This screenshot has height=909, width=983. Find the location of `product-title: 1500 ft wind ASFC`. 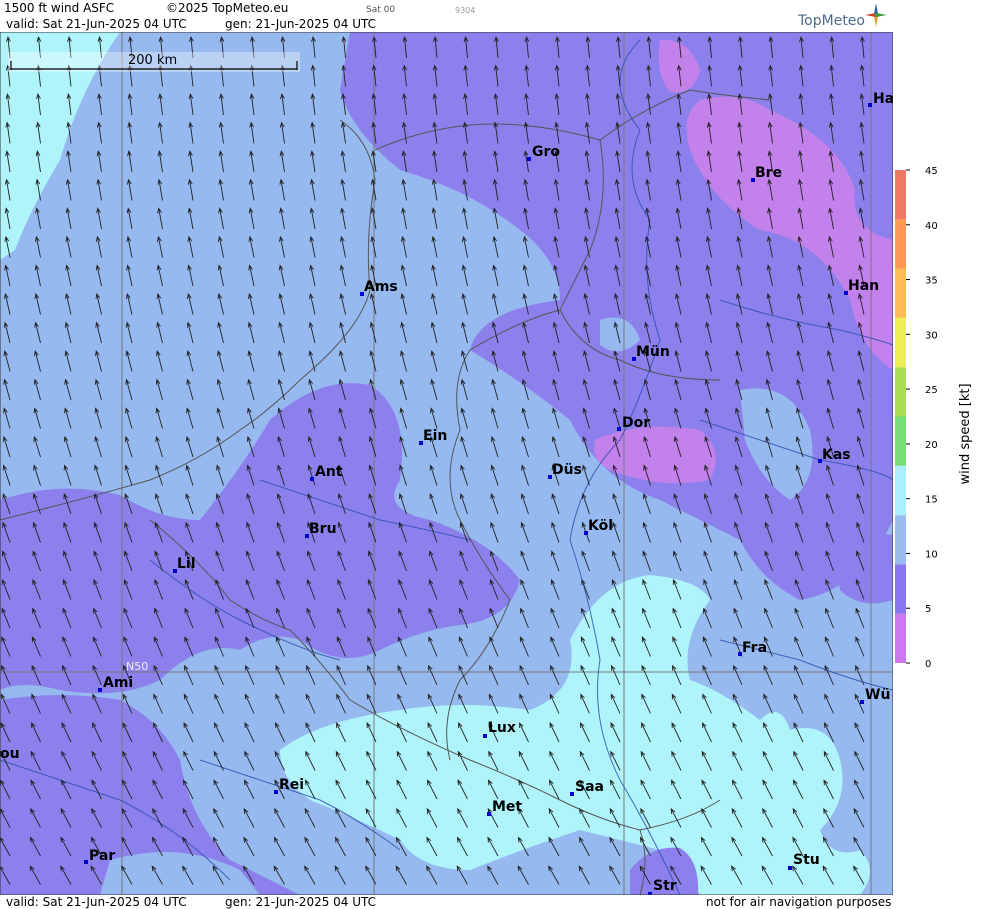

product-title: 1500 ft wind ASFC is located at coordinates (59, 8).